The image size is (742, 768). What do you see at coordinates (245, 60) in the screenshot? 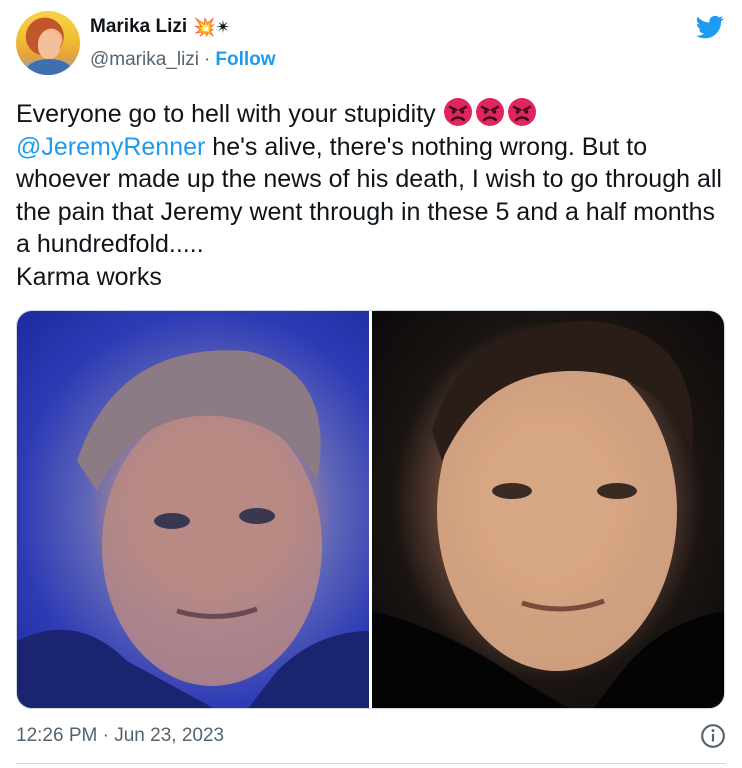
I see `follow-button: Follow` at bounding box center [245, 60].